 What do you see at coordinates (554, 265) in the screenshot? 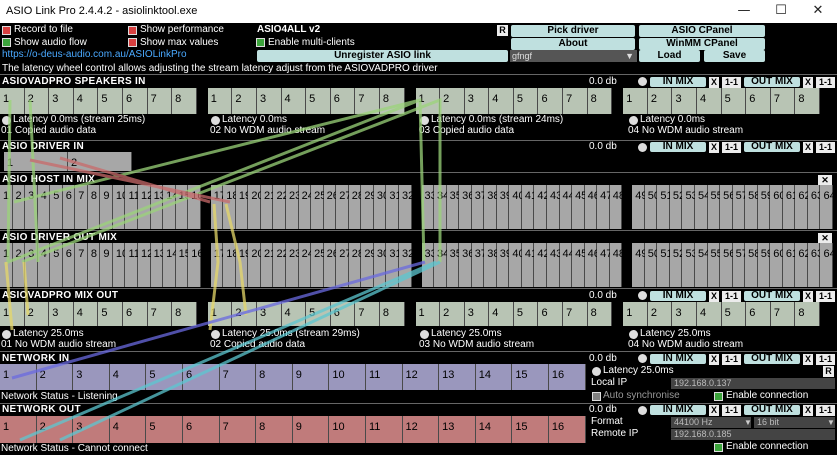
I see `channel-cell: 43` at bounding box center [554, 265].